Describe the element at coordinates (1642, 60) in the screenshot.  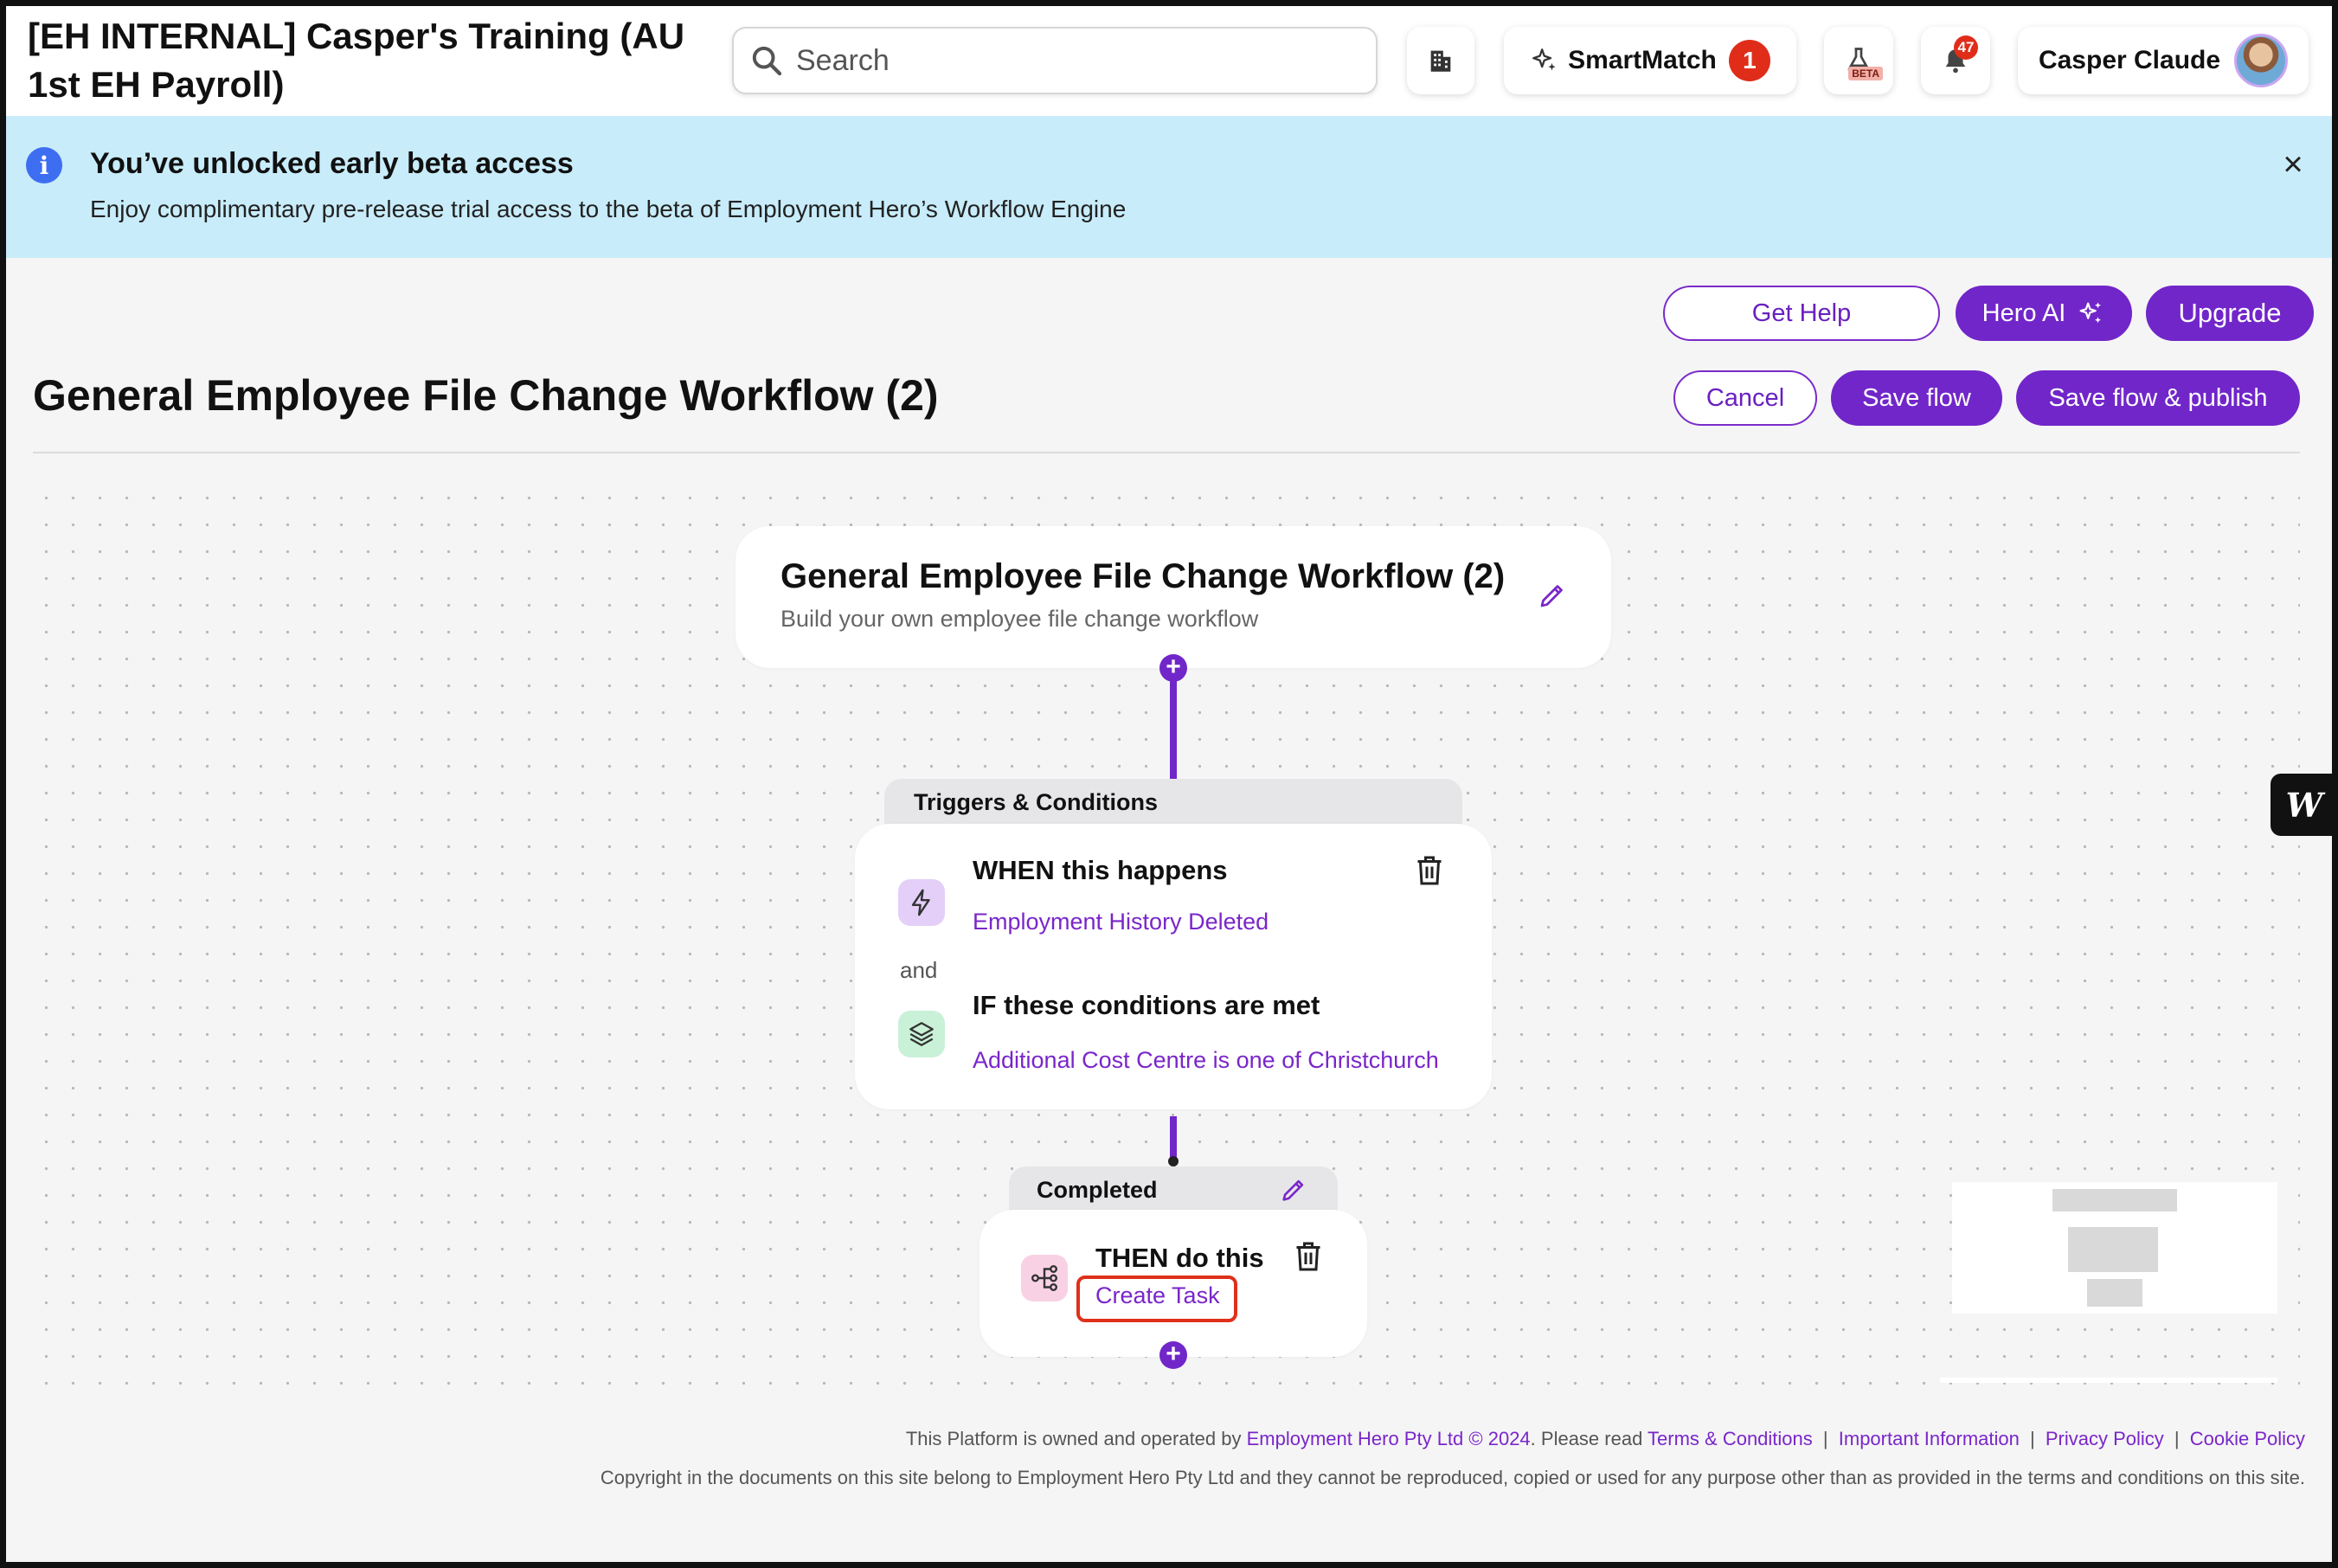
I see `smartmatch-label: SmartMatch` at that location.